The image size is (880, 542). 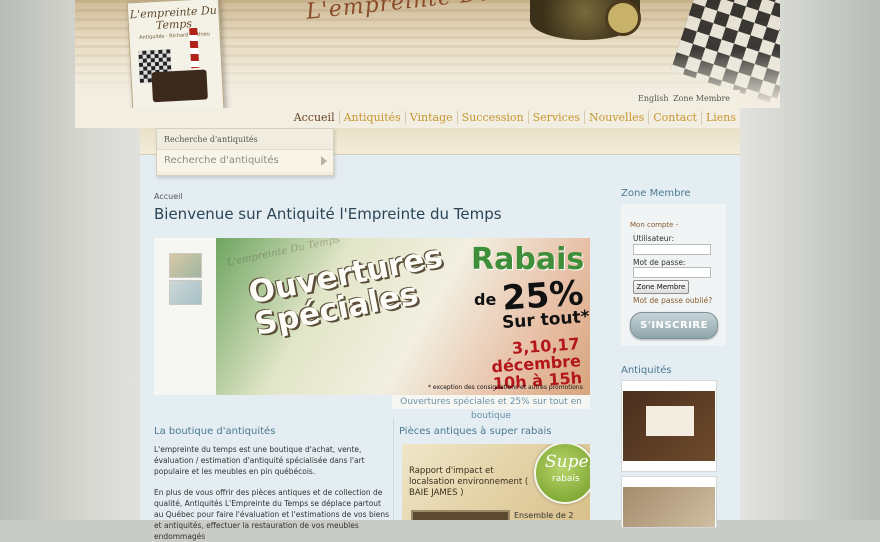 I want to click on account-heading: Mon compte -, so click(x=654, y=225).